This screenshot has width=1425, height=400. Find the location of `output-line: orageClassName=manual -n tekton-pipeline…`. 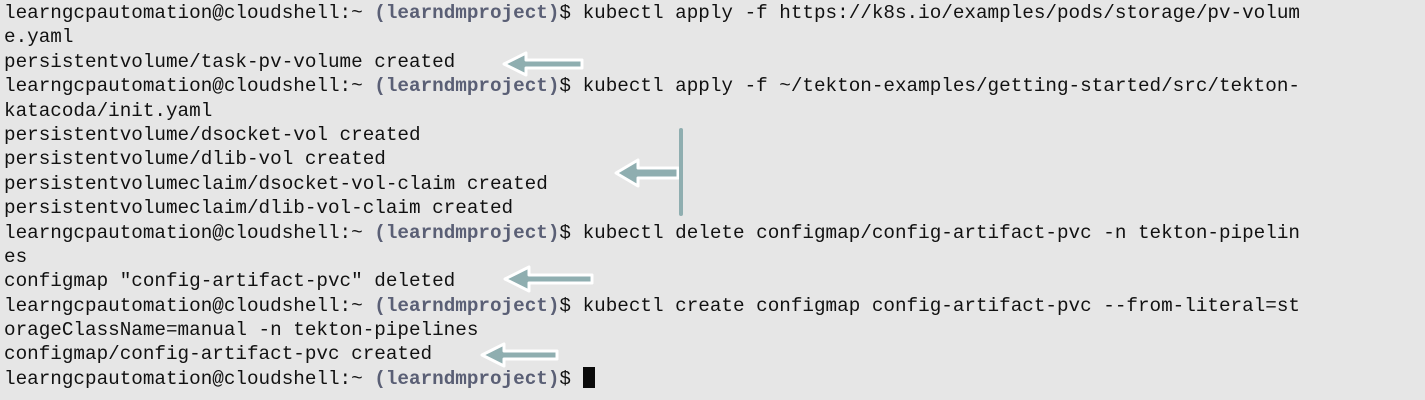

output-line: orageClassName=manual -n tekton-pipeline… is located at coordinates (652, 330).